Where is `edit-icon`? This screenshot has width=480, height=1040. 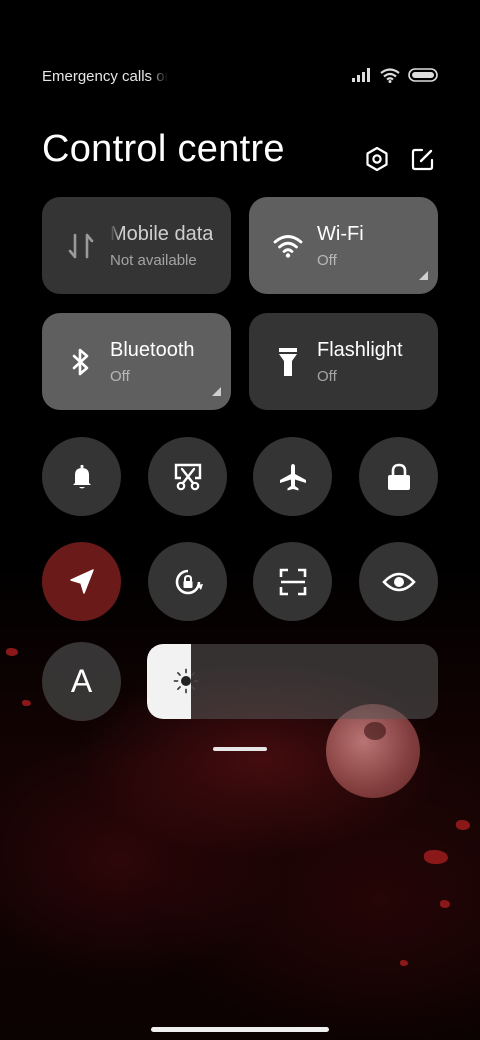
edit-icon is located at coordinates (422, 159).